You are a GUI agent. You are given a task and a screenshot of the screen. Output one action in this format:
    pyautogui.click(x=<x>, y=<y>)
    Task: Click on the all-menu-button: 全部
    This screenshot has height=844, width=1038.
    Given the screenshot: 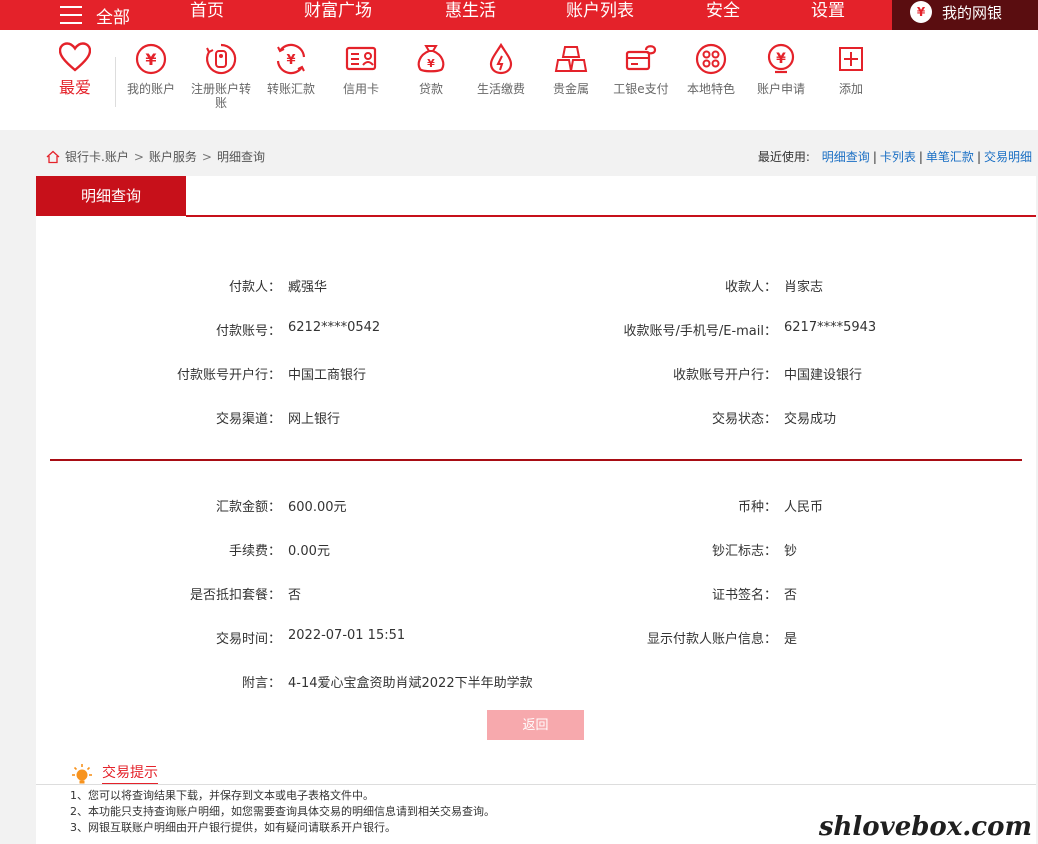 What is the action you would take?
    pyautogui.click(x=95, y=15)
    